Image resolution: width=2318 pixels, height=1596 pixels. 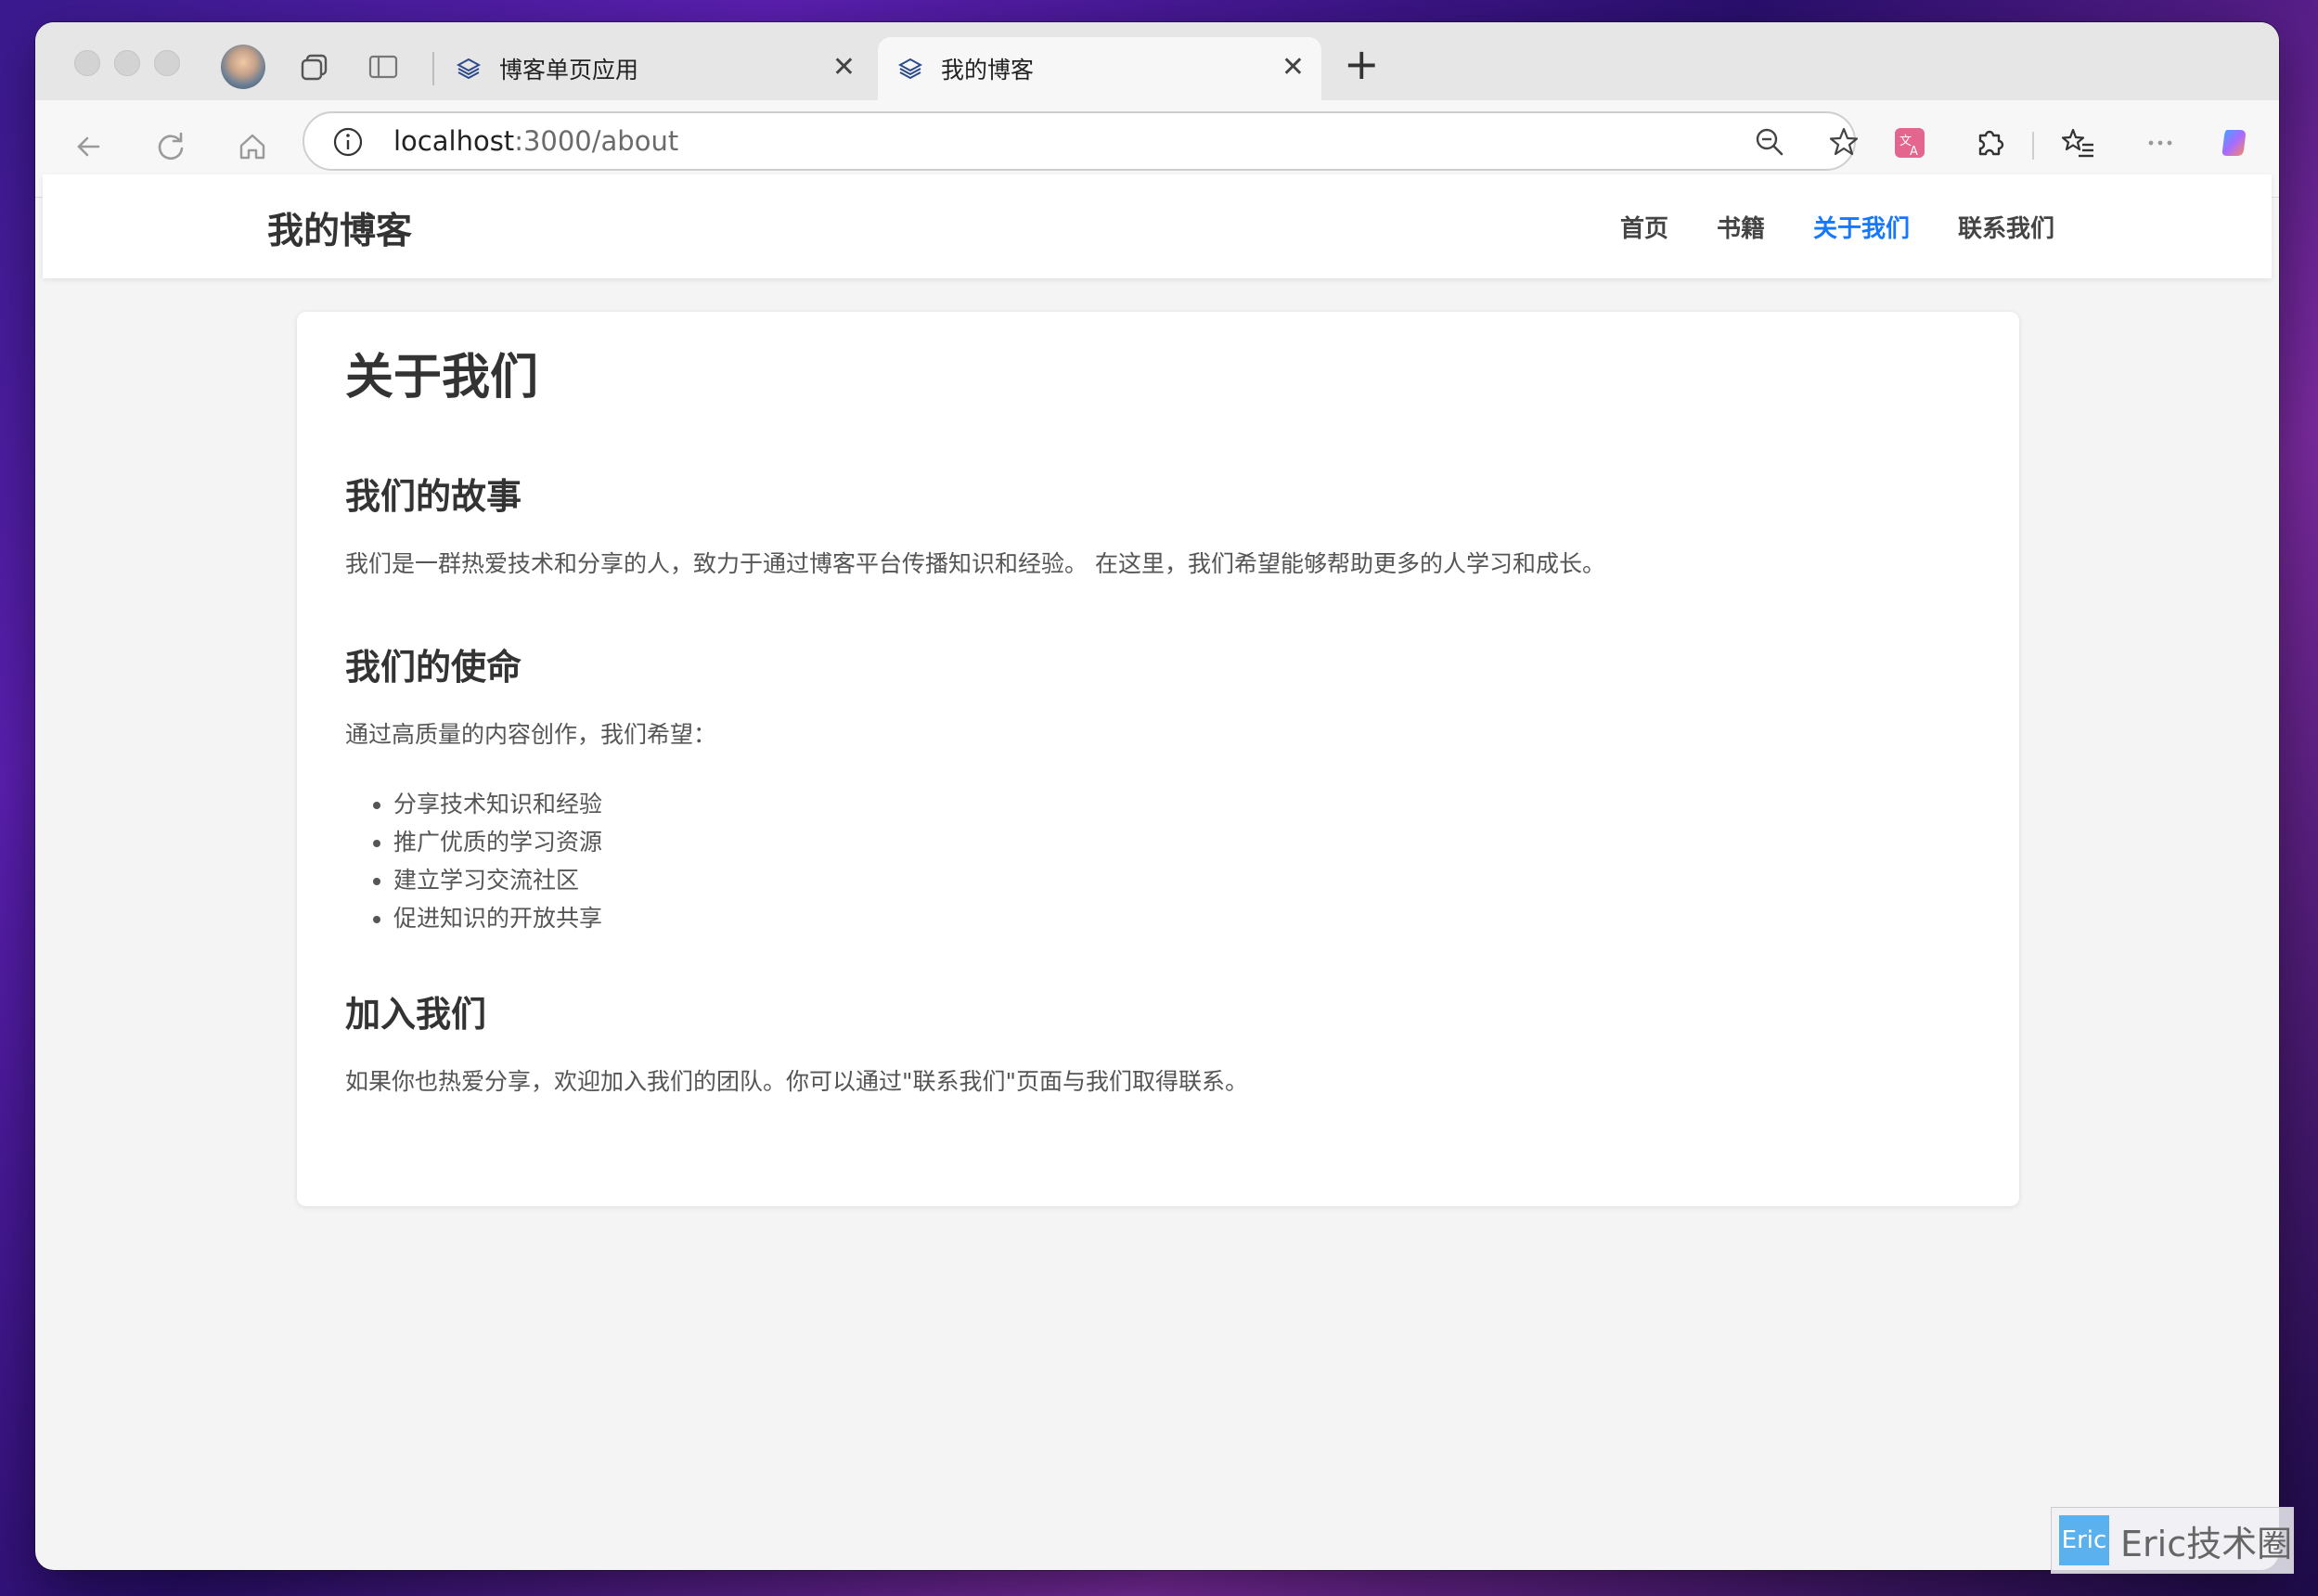 I want to click on nav-about: 关于我们, so click(x=1861, y=227).